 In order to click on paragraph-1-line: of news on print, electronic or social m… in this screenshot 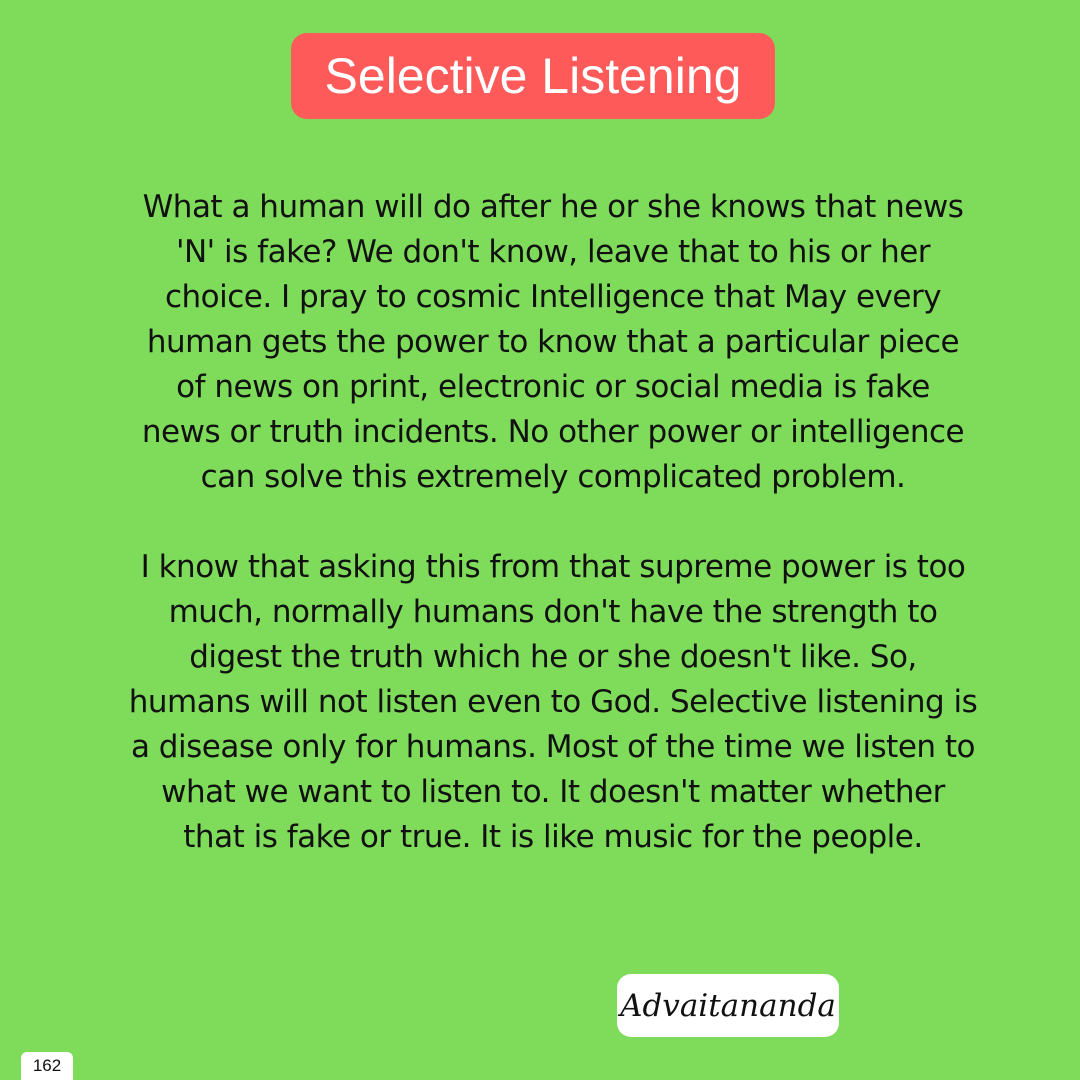, I will do `click(553, 387)`.